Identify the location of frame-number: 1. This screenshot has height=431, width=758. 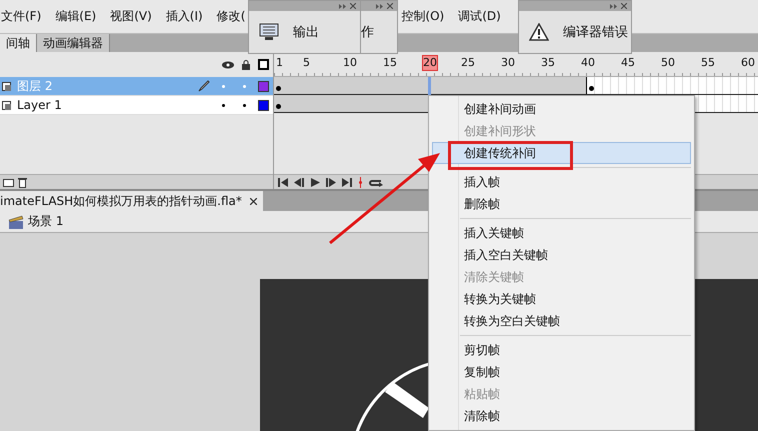
(279, 63).